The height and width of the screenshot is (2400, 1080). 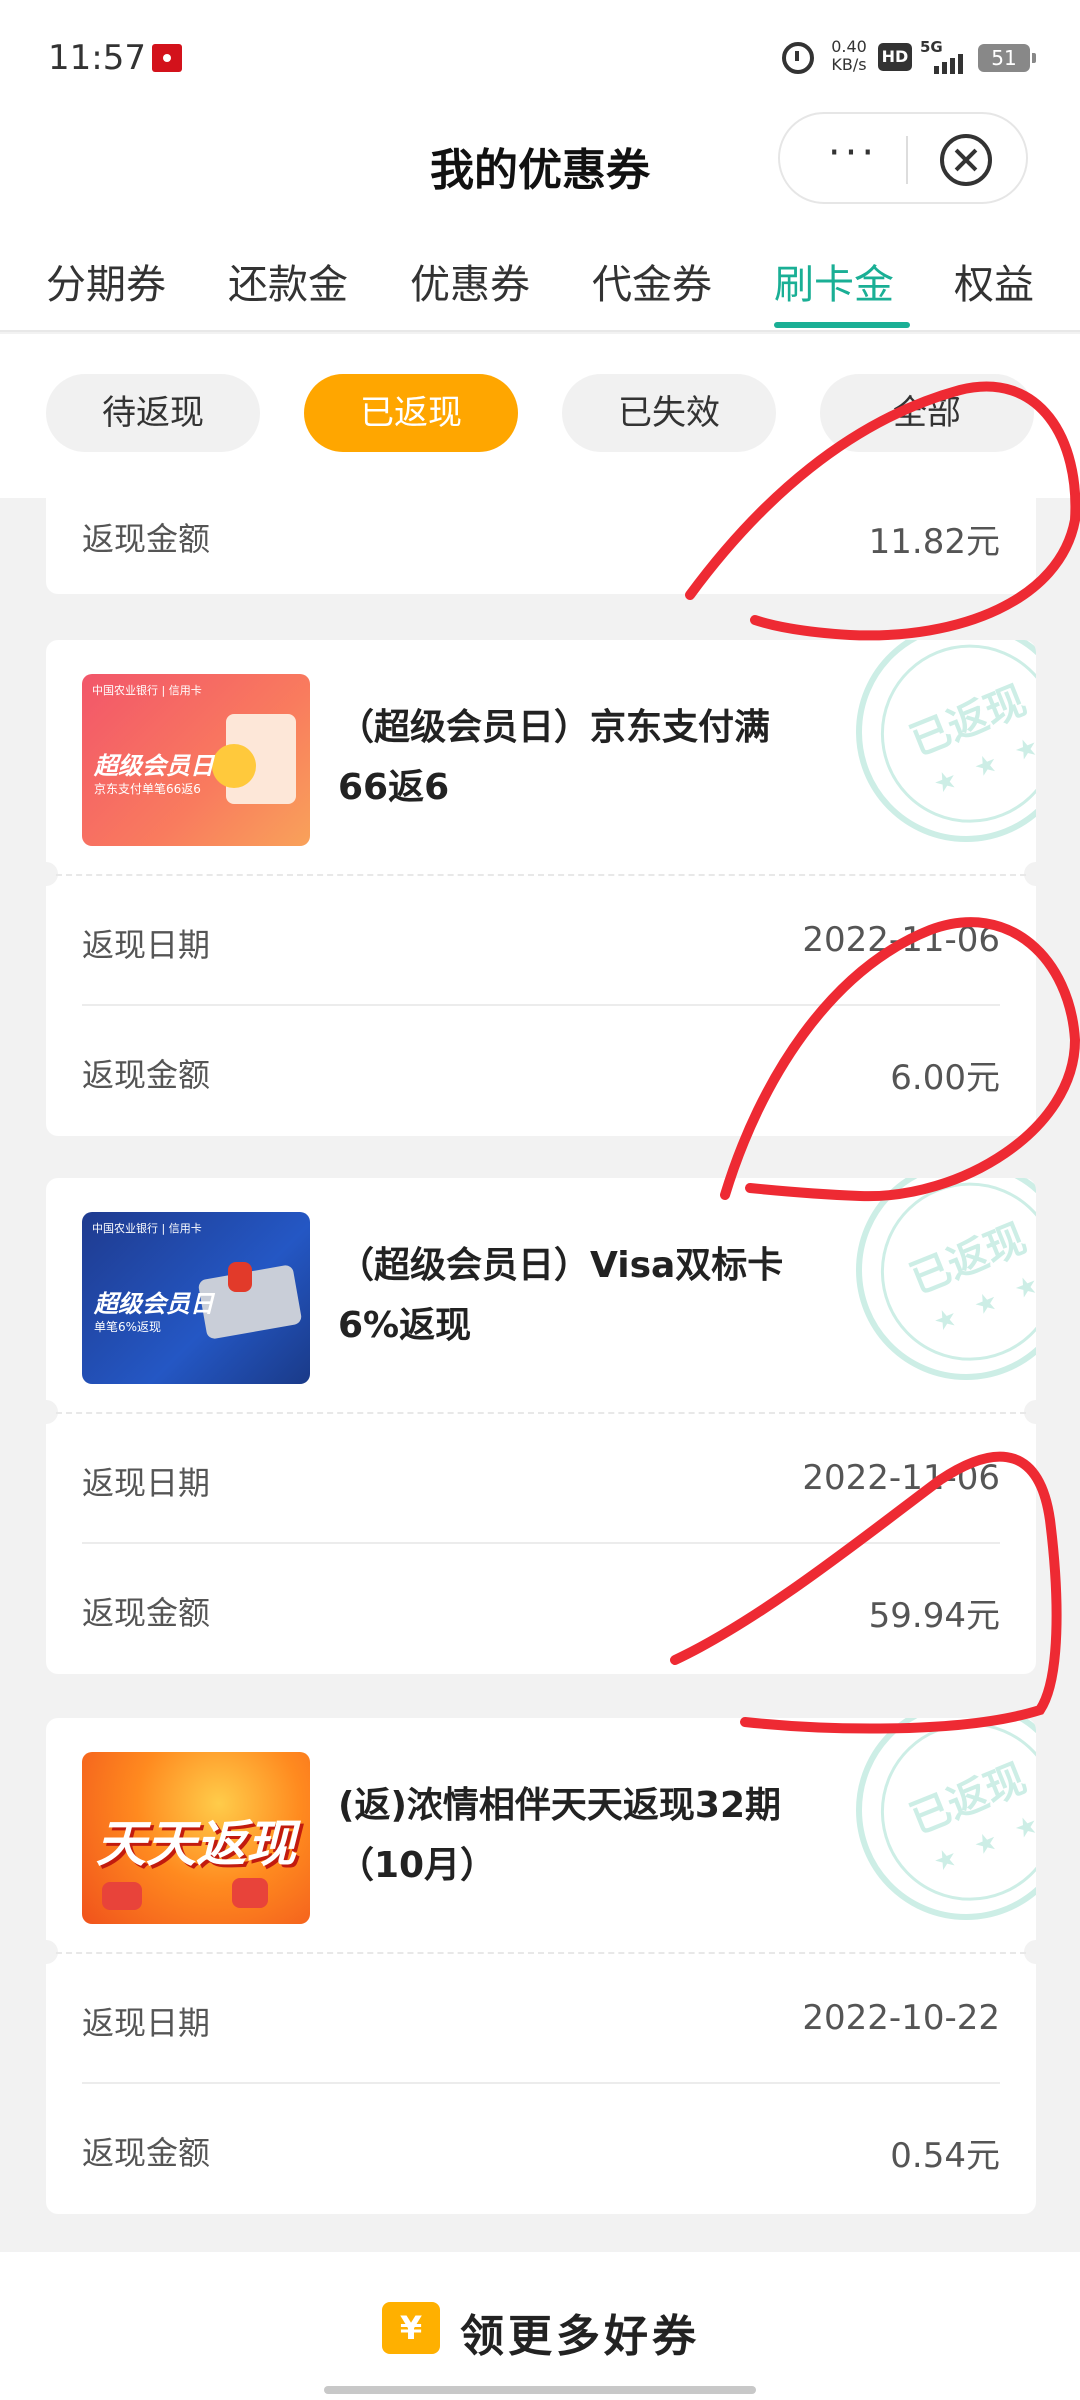 What do you see at coordinates (560, 1835) in the screenshot?
I see `coupon-name: (返)浓情相伴天天返现32期（10月）` at bounding box center [560, 1835].